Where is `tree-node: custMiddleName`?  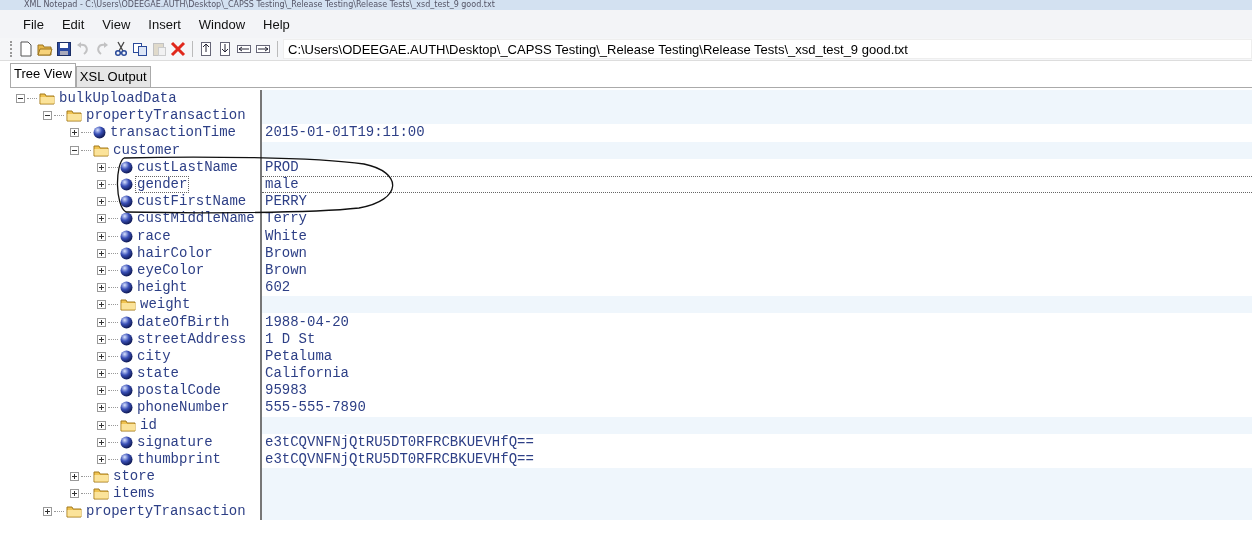
tree-node: custMiddleName is located at coordinates (196, 219).